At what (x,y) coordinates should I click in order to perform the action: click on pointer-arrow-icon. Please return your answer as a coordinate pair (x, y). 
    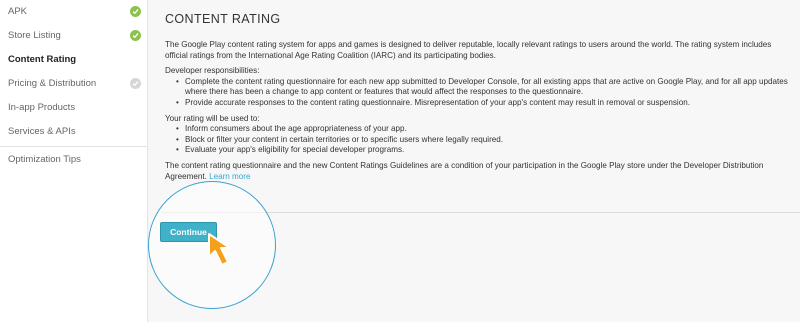
    Looking at the image, I should click on (219, 249).